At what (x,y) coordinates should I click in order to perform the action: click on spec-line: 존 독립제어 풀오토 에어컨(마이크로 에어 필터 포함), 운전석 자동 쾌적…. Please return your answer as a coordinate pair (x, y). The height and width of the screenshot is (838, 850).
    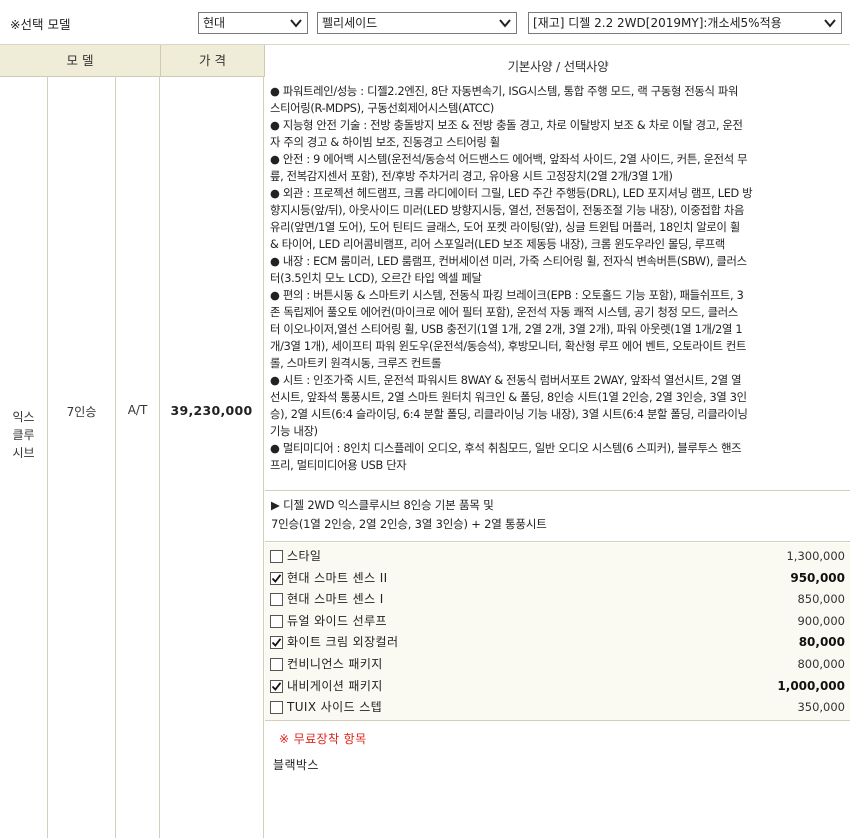
    Looking at the image, I should click on (504, 312).